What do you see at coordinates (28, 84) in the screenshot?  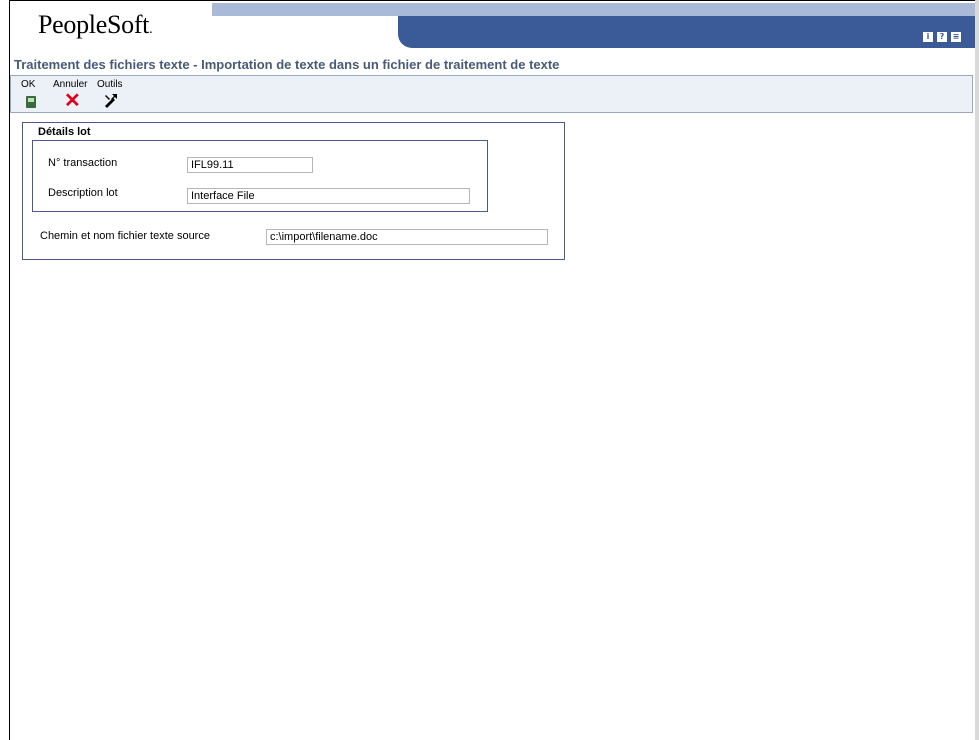 I see `ok-label: OK` at bounding box center [28, 84].